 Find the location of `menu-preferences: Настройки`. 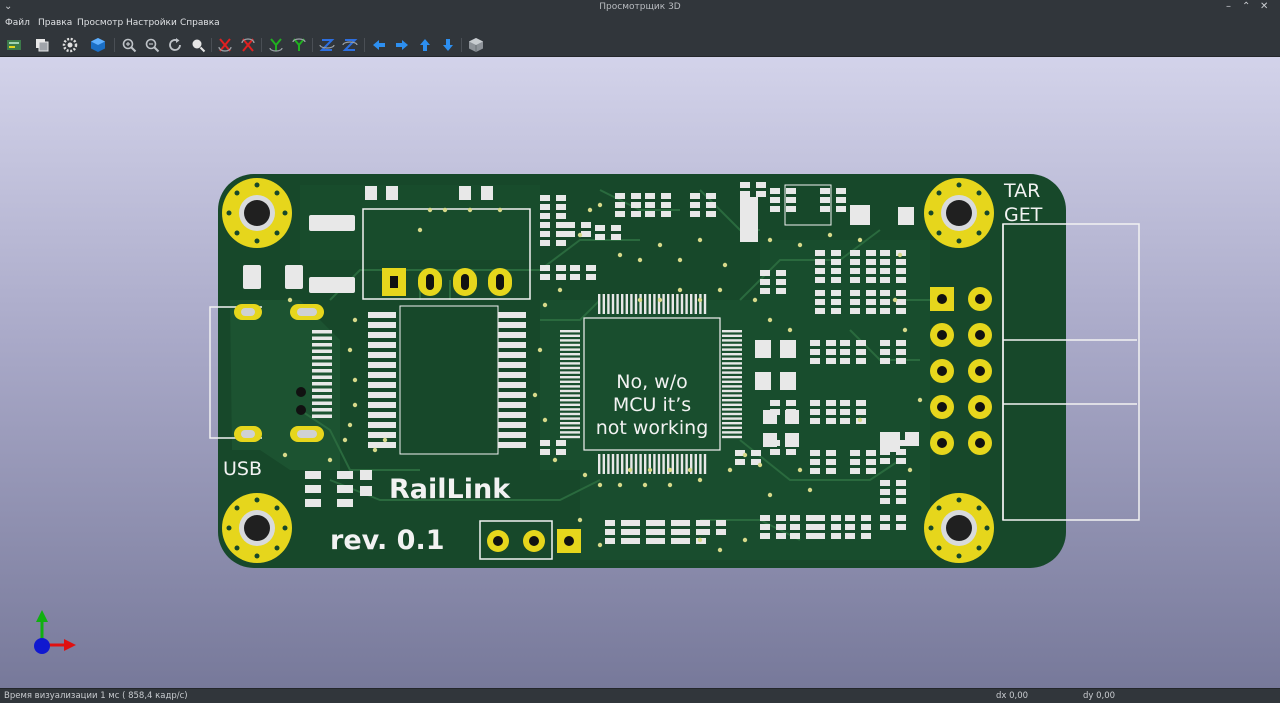

menu-preferences: Настройки is located at coordinates (151, 23).